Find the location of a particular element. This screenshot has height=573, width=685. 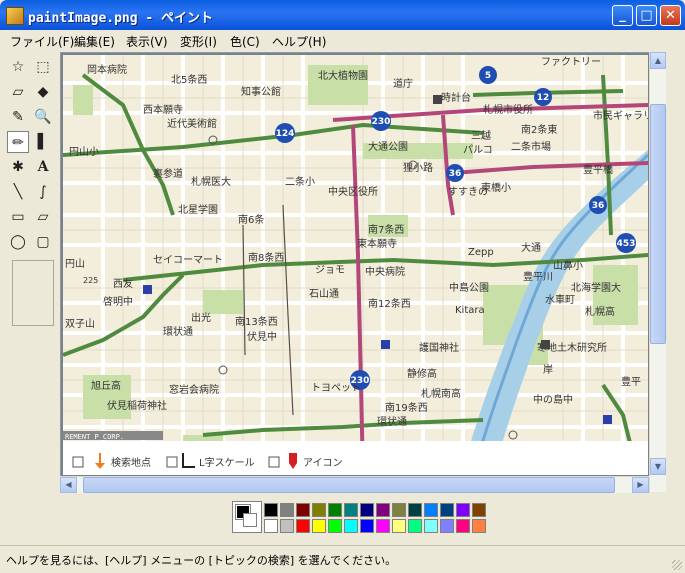

menu-edit: 編集(E) is located at coordinates (94, 41).